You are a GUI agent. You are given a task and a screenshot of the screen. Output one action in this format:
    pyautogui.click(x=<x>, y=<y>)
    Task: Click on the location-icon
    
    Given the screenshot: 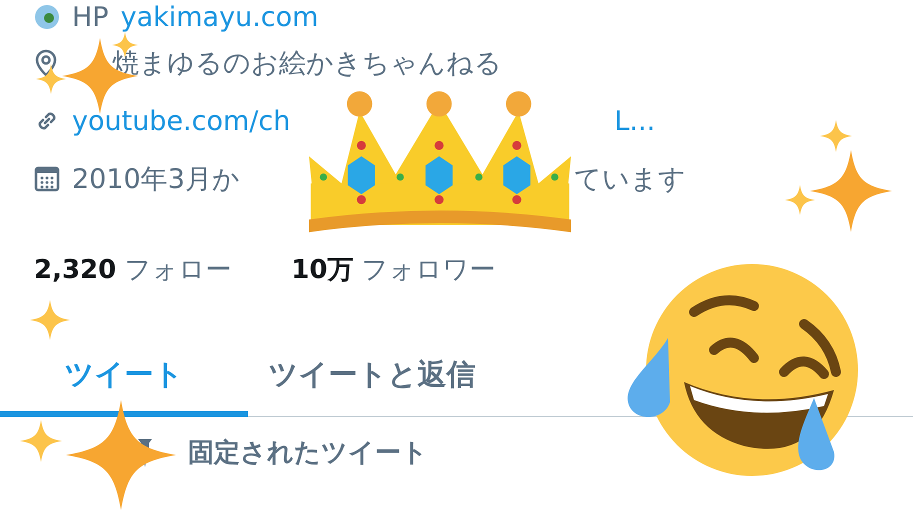 What is the action you would take?
    pyautogui.click(x=46, y=63)
    